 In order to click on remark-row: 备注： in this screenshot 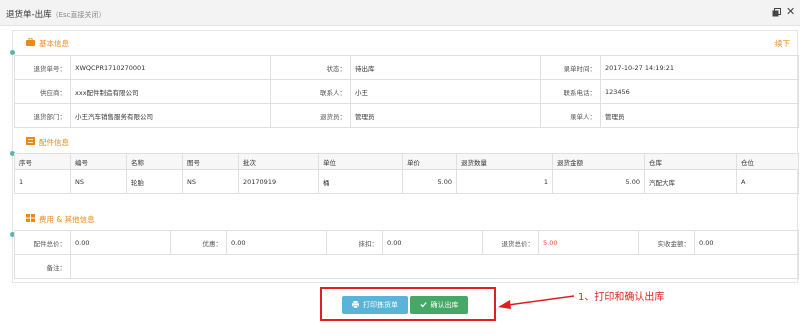, I will do `click(406, 266)`.